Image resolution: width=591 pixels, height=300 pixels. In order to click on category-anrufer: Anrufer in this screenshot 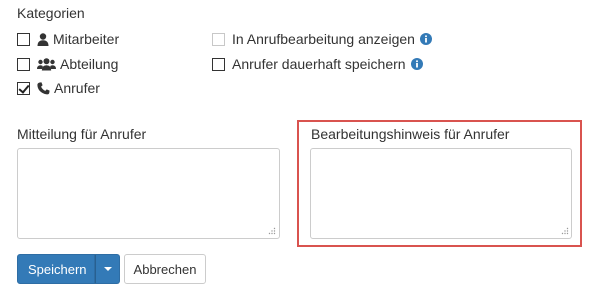, I will do `click(58, 88)`.